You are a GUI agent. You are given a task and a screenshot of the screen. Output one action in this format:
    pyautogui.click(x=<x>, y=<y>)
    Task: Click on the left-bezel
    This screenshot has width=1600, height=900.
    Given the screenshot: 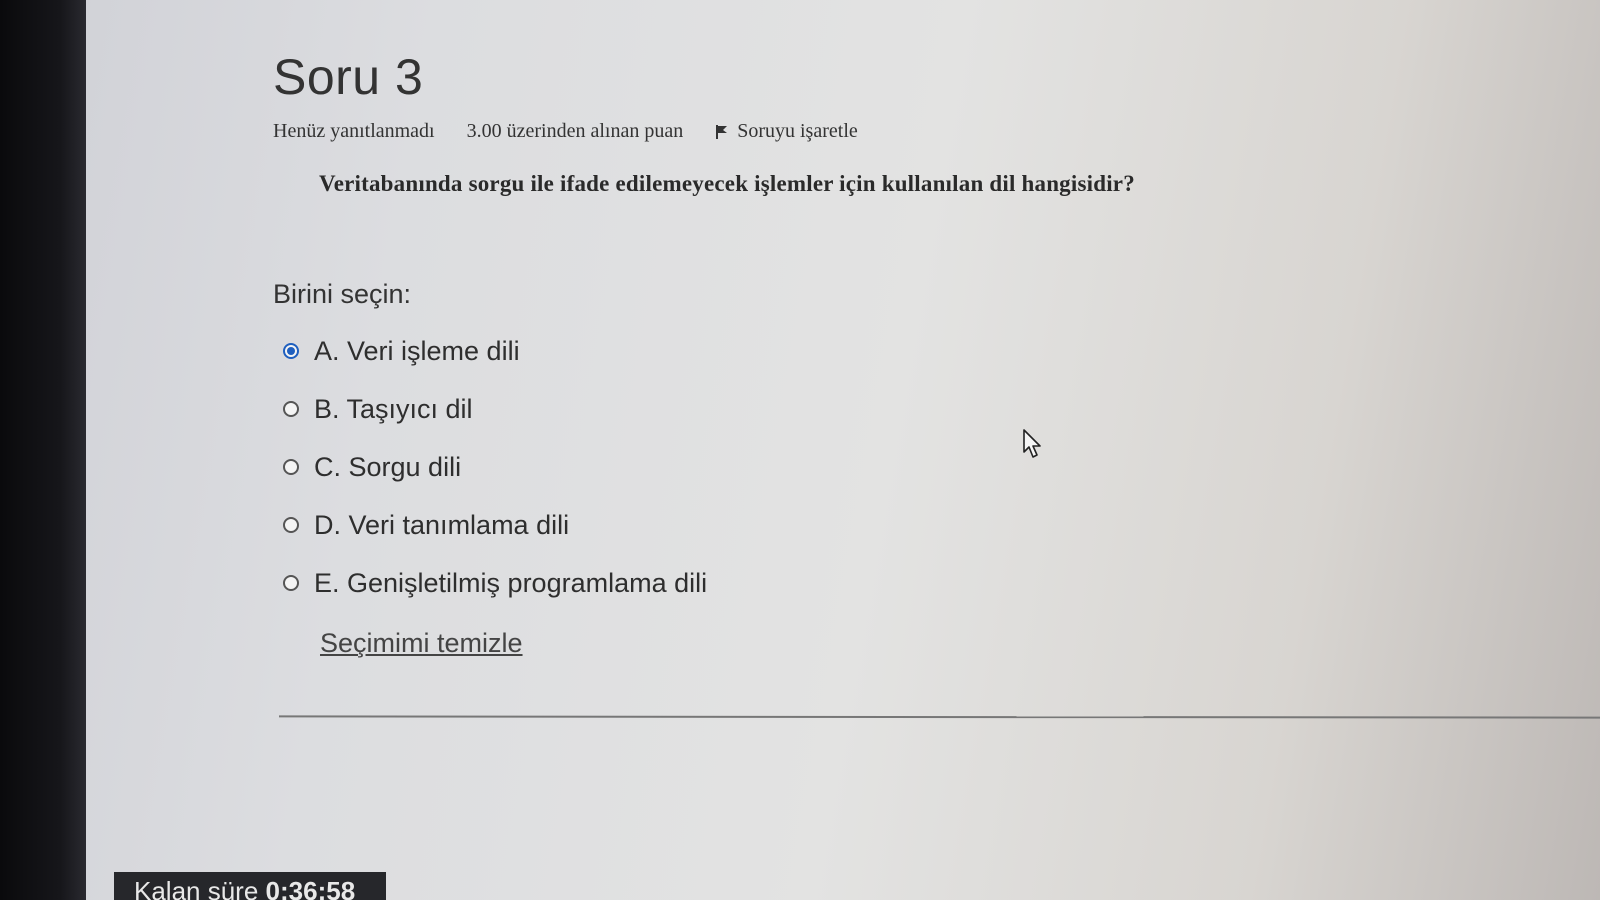 What is the action you would take?
    pyautogui.click(x=43, y=450)
    